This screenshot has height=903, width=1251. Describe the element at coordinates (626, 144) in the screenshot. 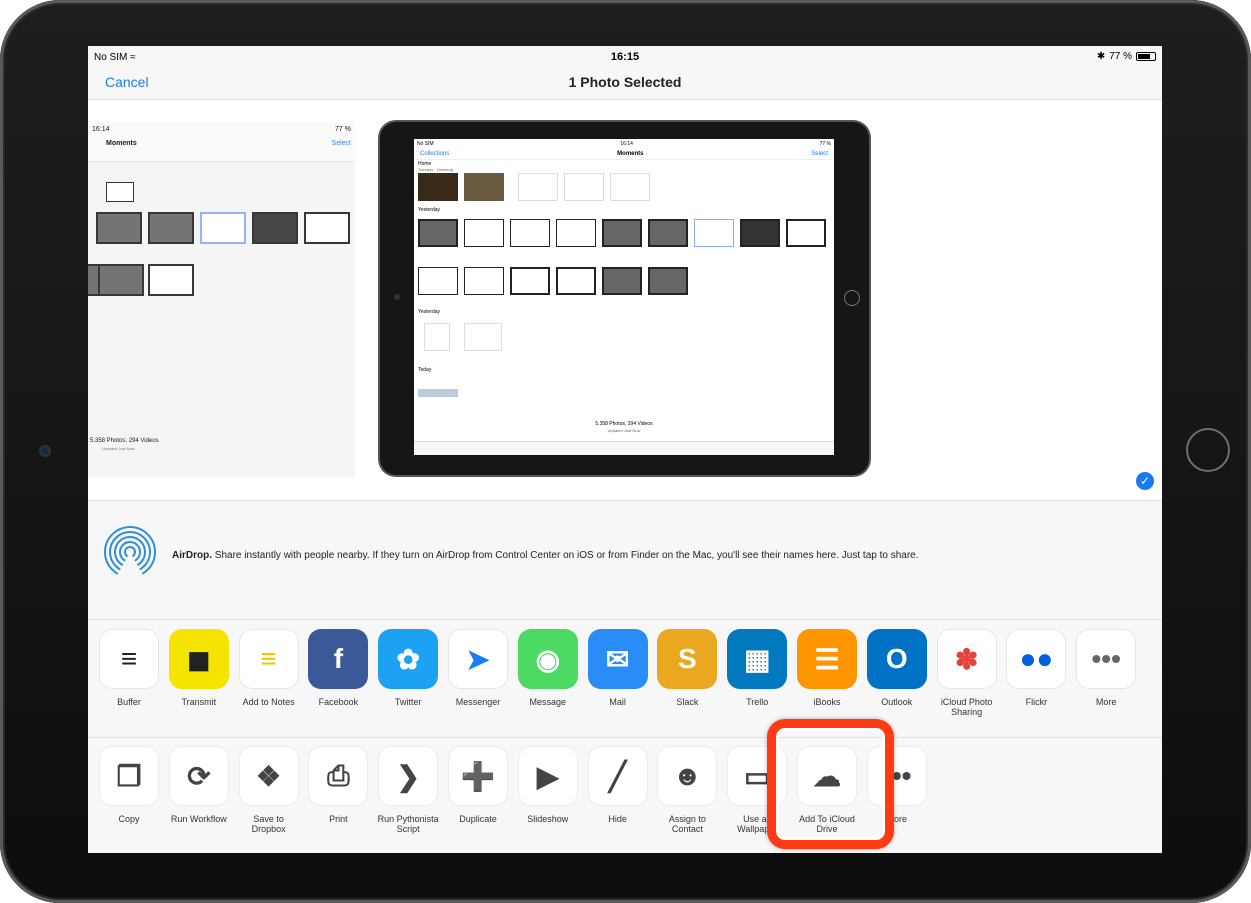

I see `thumb2-time: 16:14` at that location.